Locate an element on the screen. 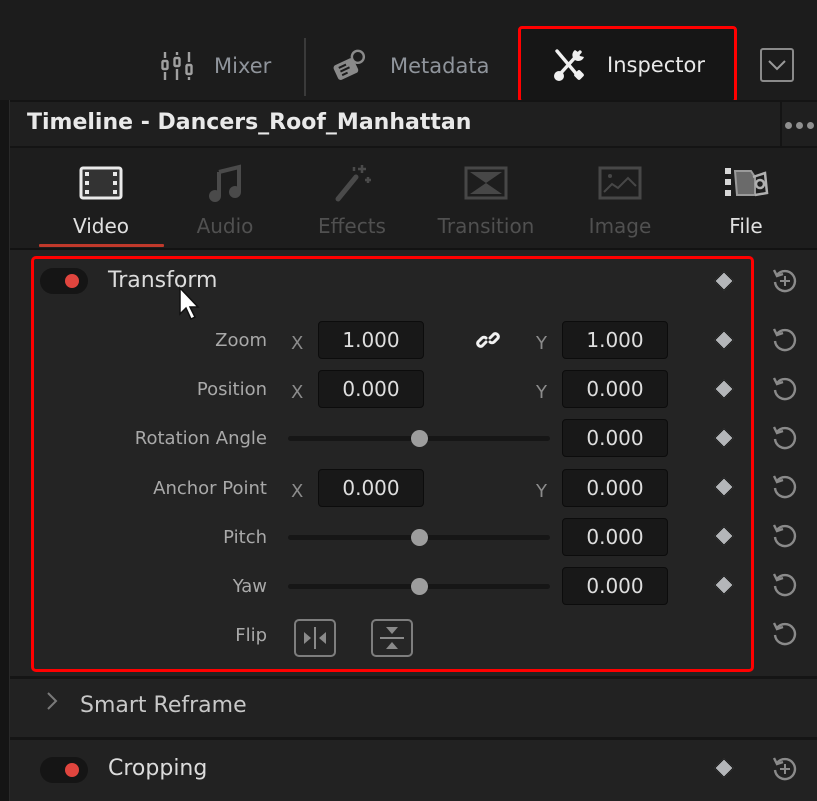  collapse-panel-button is located at coordinates (777, 65).